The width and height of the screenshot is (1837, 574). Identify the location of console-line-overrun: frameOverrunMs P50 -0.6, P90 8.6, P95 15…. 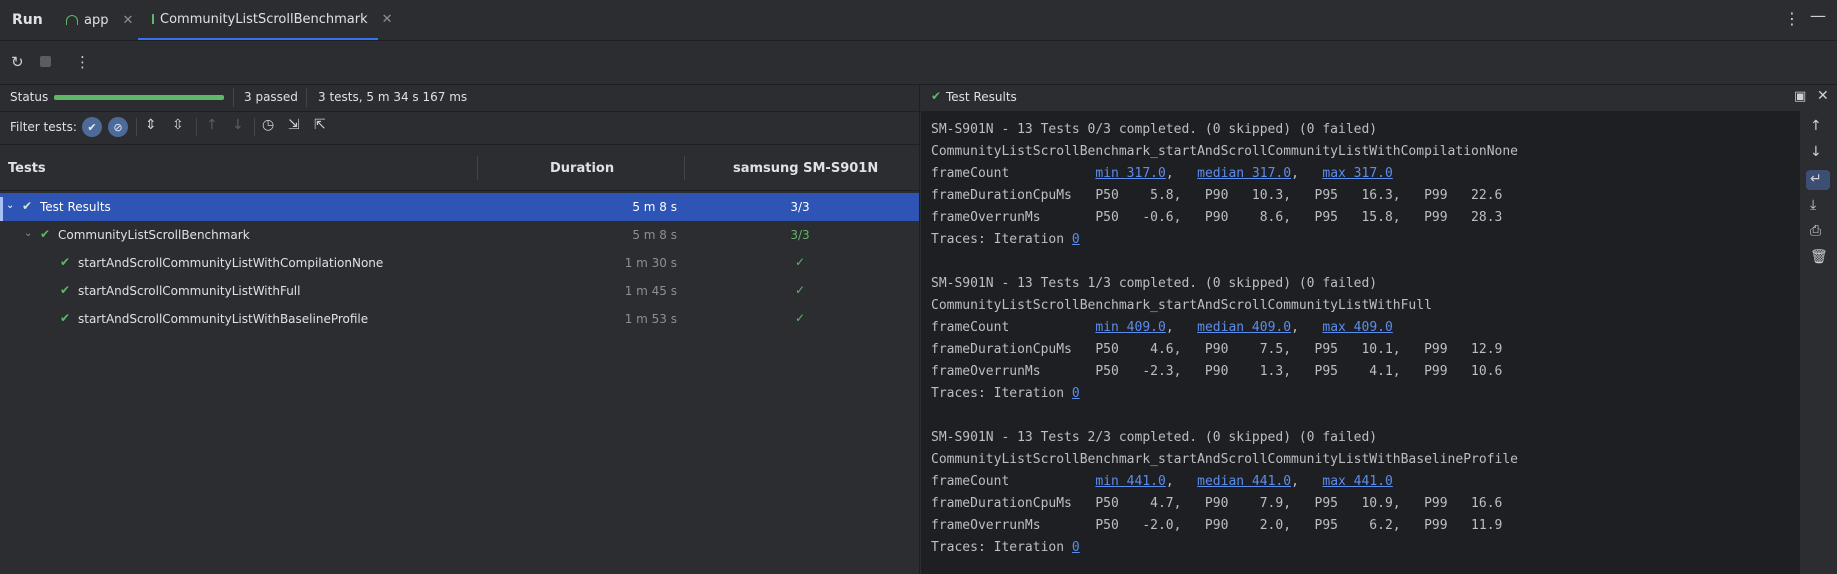
(1217, 217).